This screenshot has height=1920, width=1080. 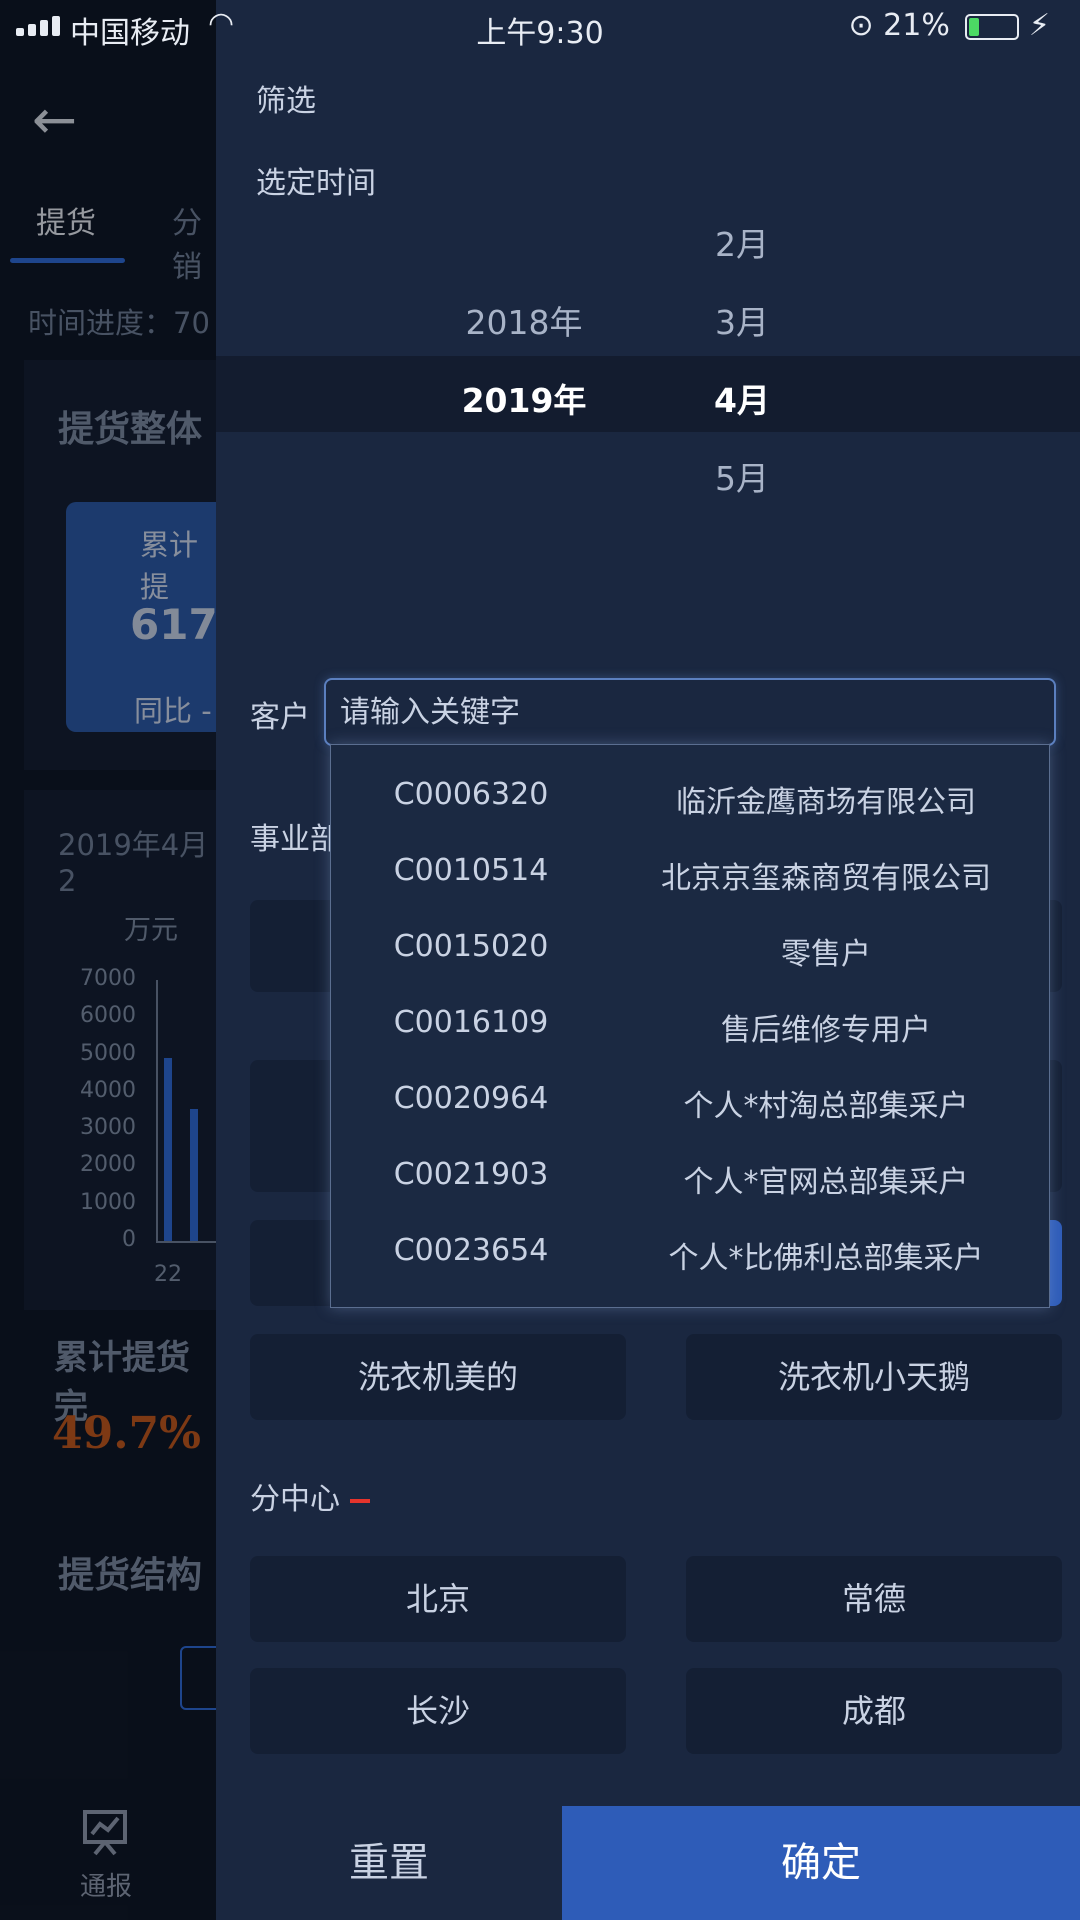 I want to click on division-option-littleswan: 洗衣机小天鹅, so click(x=874, y=1377).